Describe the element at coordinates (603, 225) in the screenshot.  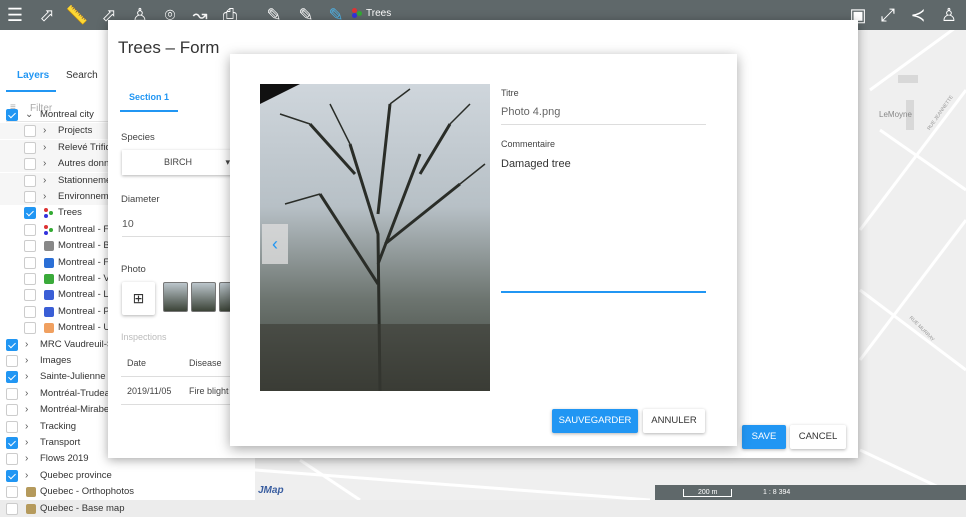
I see `commentaire-textarea: Damaged tree` at that location.